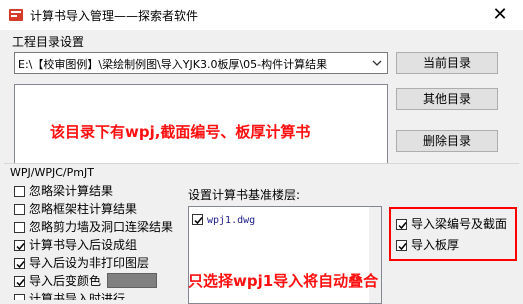 This screenshot has height=304, width=523. I want to click on directory-annotation: 该目录下有wpj,截面编号、板厚计算书, so click(180, 132).